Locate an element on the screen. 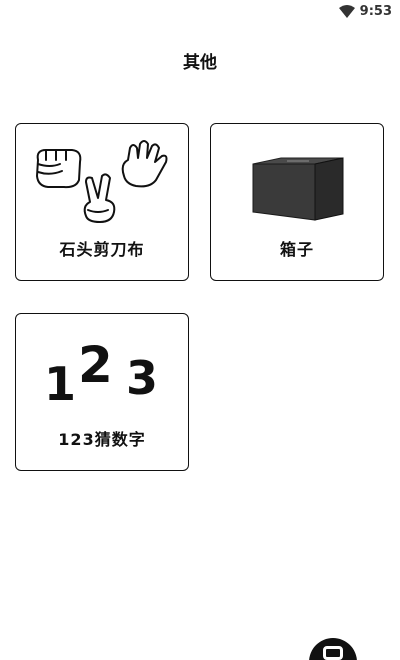  numbers-123-icon: 1 2 3 is located at coordinates (102, 369).